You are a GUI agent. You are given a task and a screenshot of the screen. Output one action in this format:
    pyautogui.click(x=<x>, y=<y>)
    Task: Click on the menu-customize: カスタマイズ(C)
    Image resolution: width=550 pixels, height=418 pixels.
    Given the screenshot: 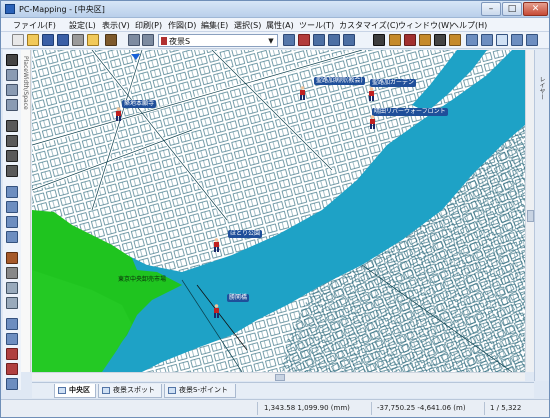 What is the action you would take?
    pyautogui.click(x=369, y=25)
    